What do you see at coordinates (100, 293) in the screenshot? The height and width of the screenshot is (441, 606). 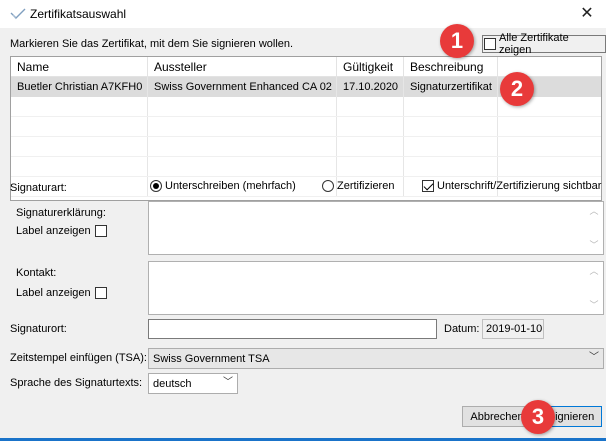 I see `contact-show-label-checkbox` at bounding box center [100, 293].